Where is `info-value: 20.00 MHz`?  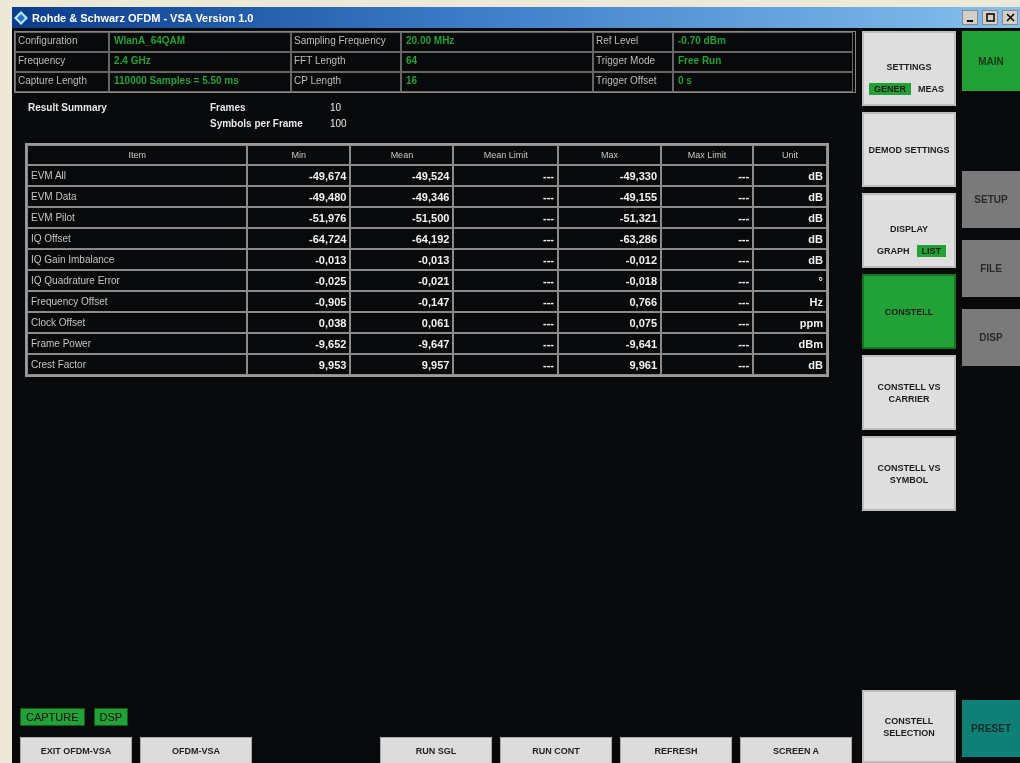
info-value: 20.00 MHz is located at coordinates (497, 42).